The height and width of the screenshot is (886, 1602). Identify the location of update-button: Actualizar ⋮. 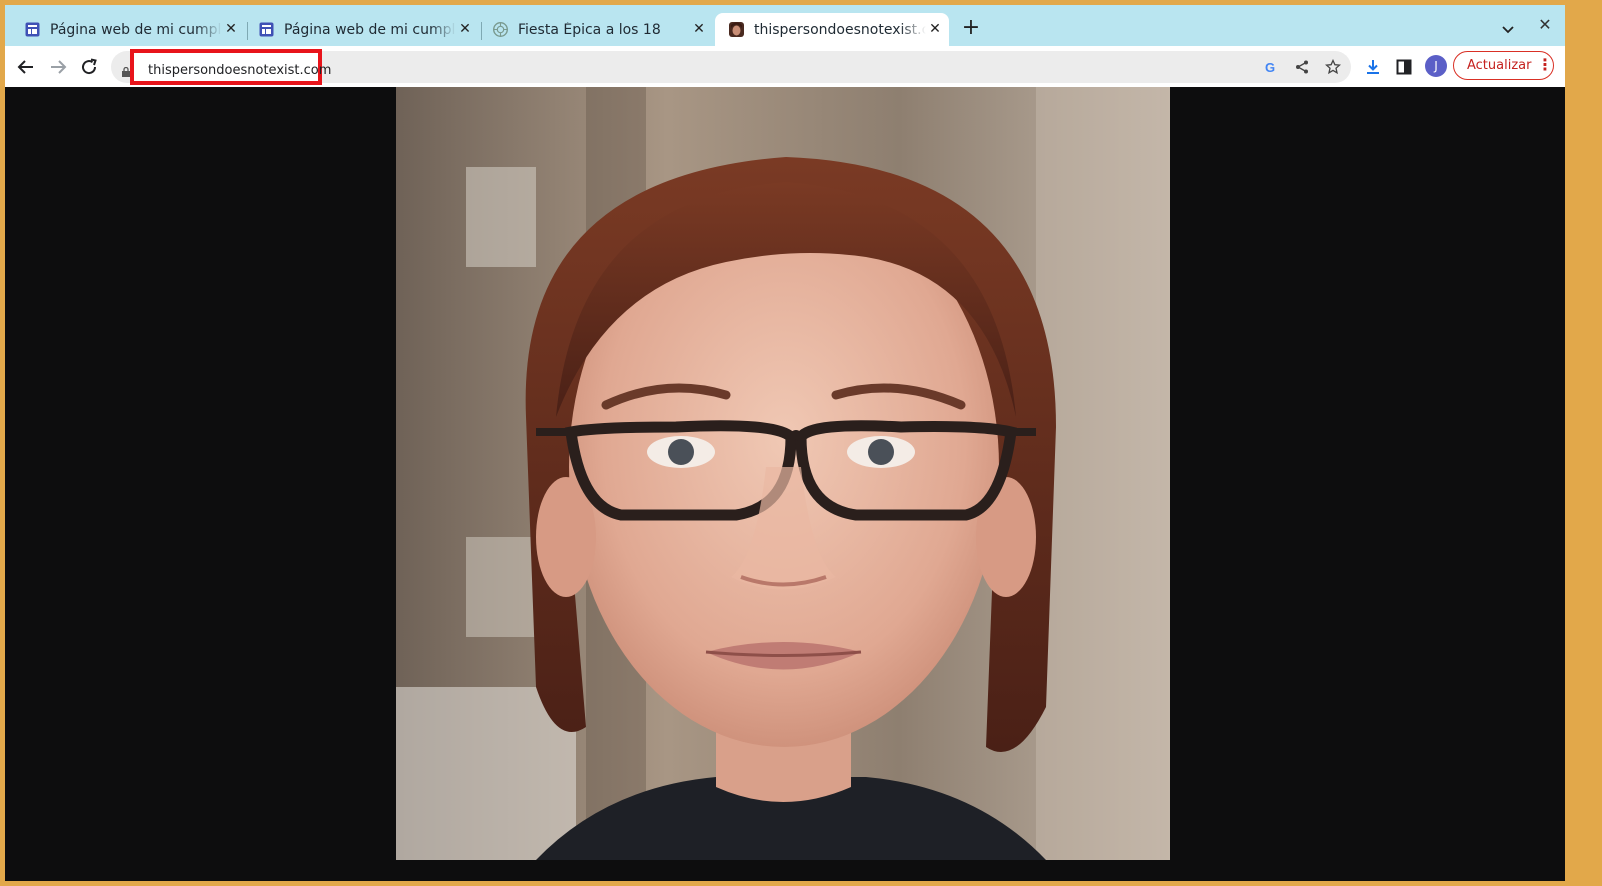
(1503, 65).